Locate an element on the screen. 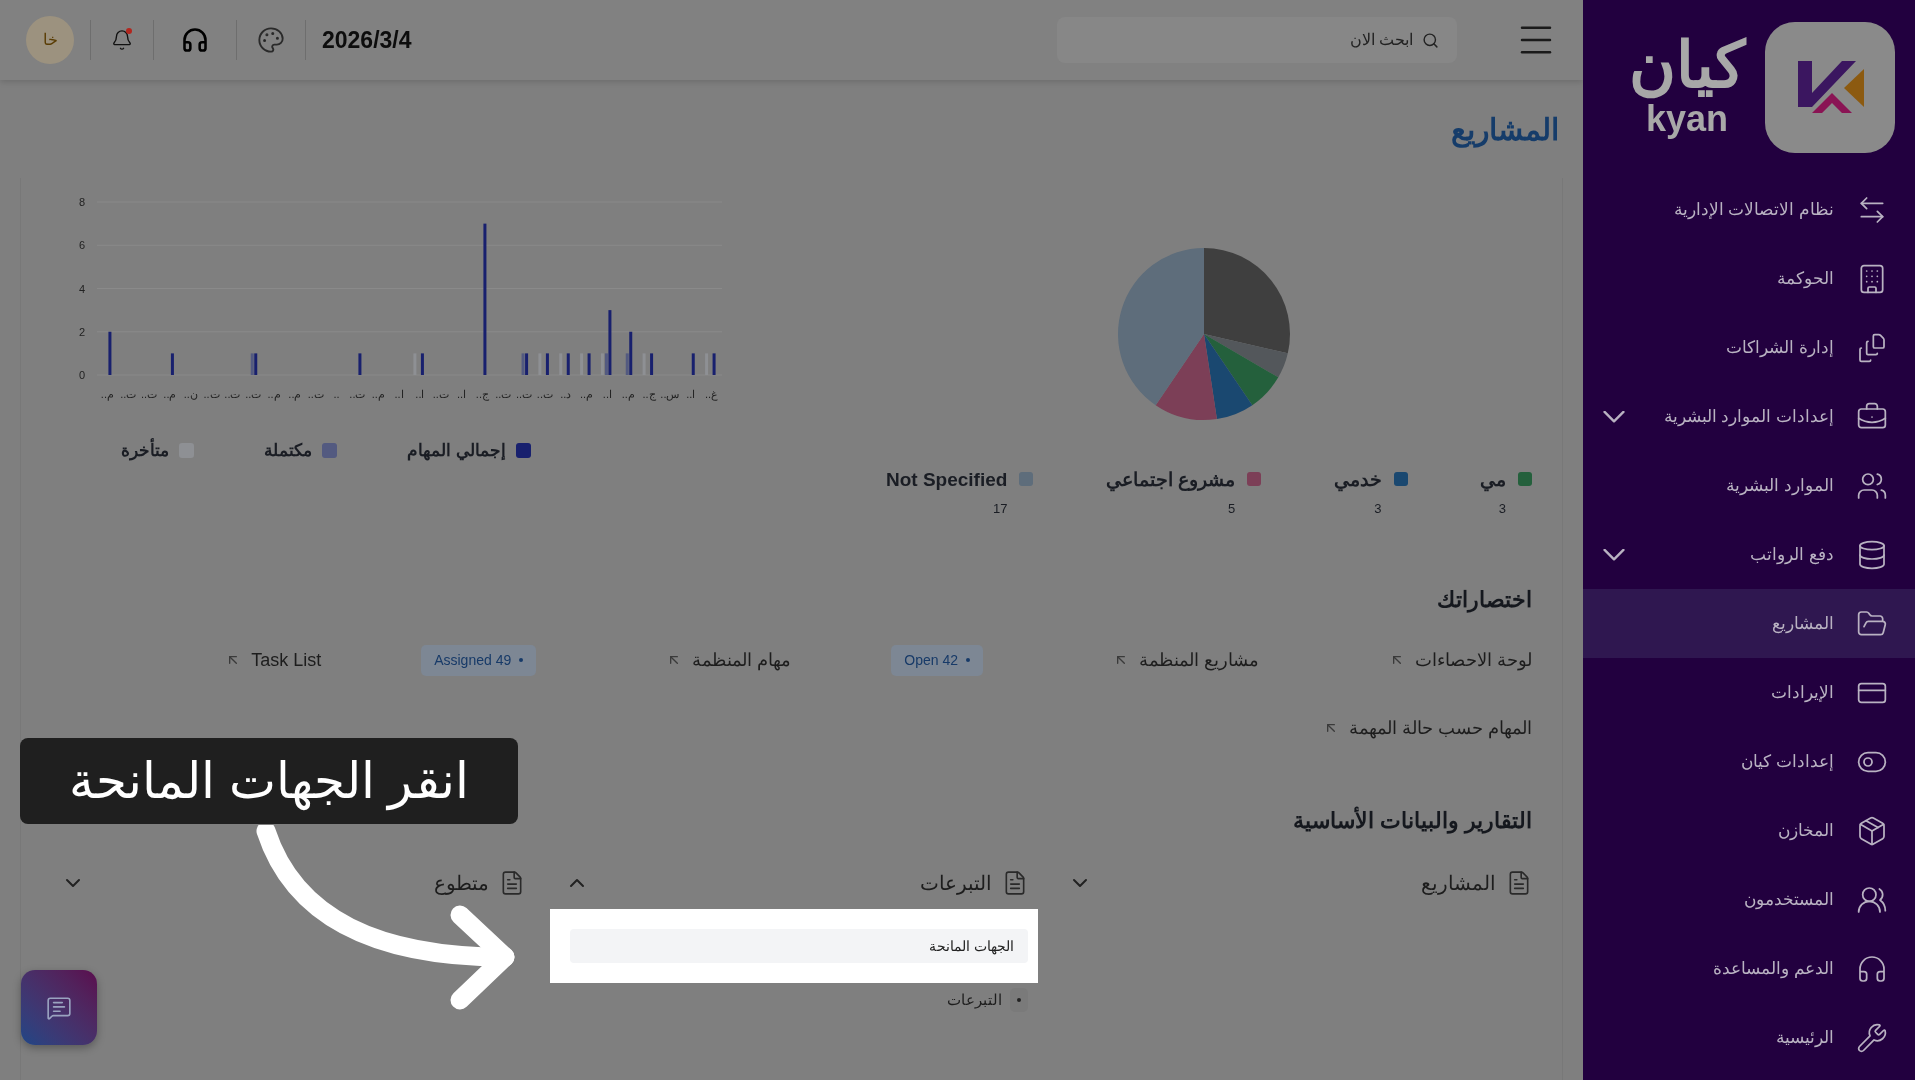 The image size is (1915, 1080). status-badge: Open 42 is located at coordinates (937, 660).